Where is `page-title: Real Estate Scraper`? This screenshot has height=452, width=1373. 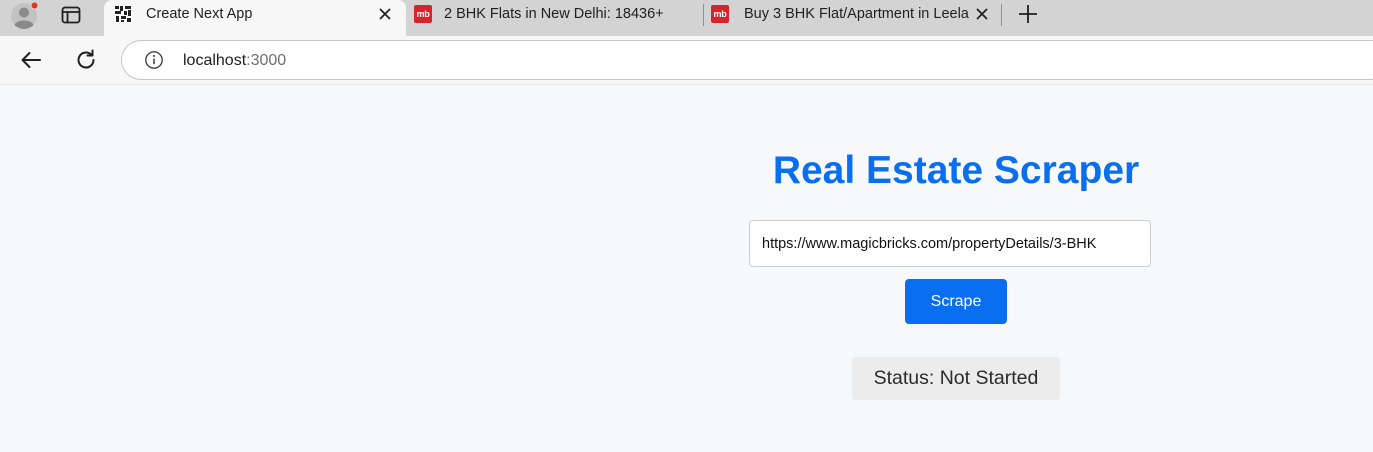
page-title: Real Estate Scraper is located at coordinates (956, 170).